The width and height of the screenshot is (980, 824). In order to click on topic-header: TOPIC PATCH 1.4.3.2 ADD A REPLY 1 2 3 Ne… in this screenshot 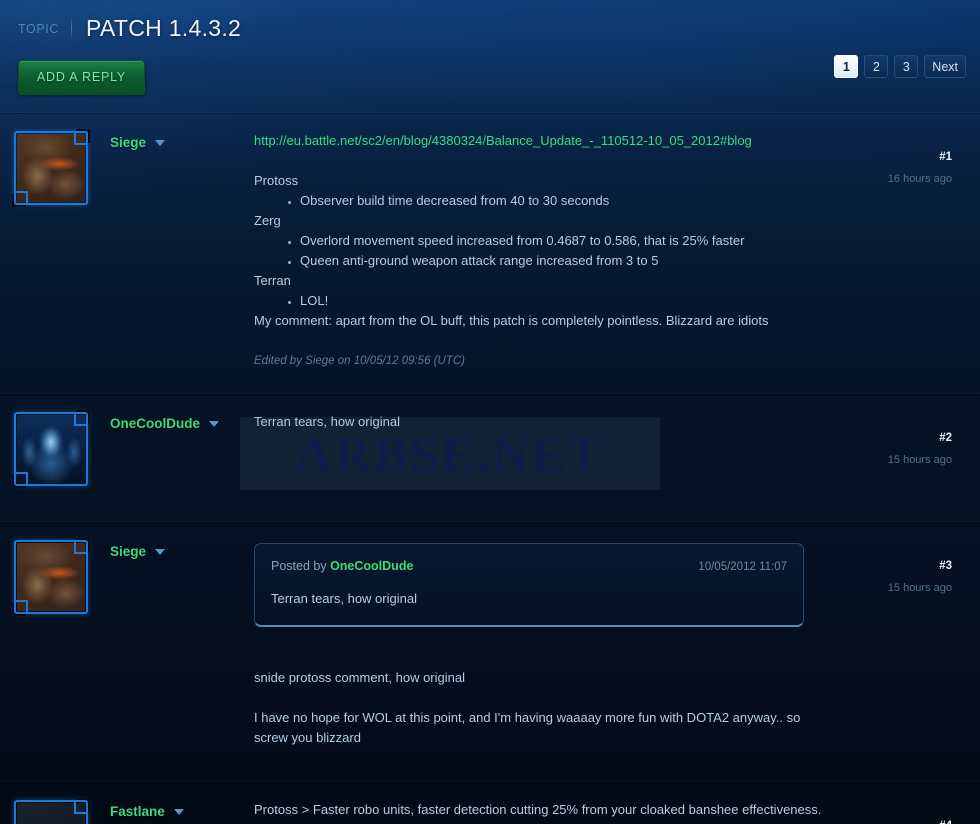, I will do `click(490, 56)`.